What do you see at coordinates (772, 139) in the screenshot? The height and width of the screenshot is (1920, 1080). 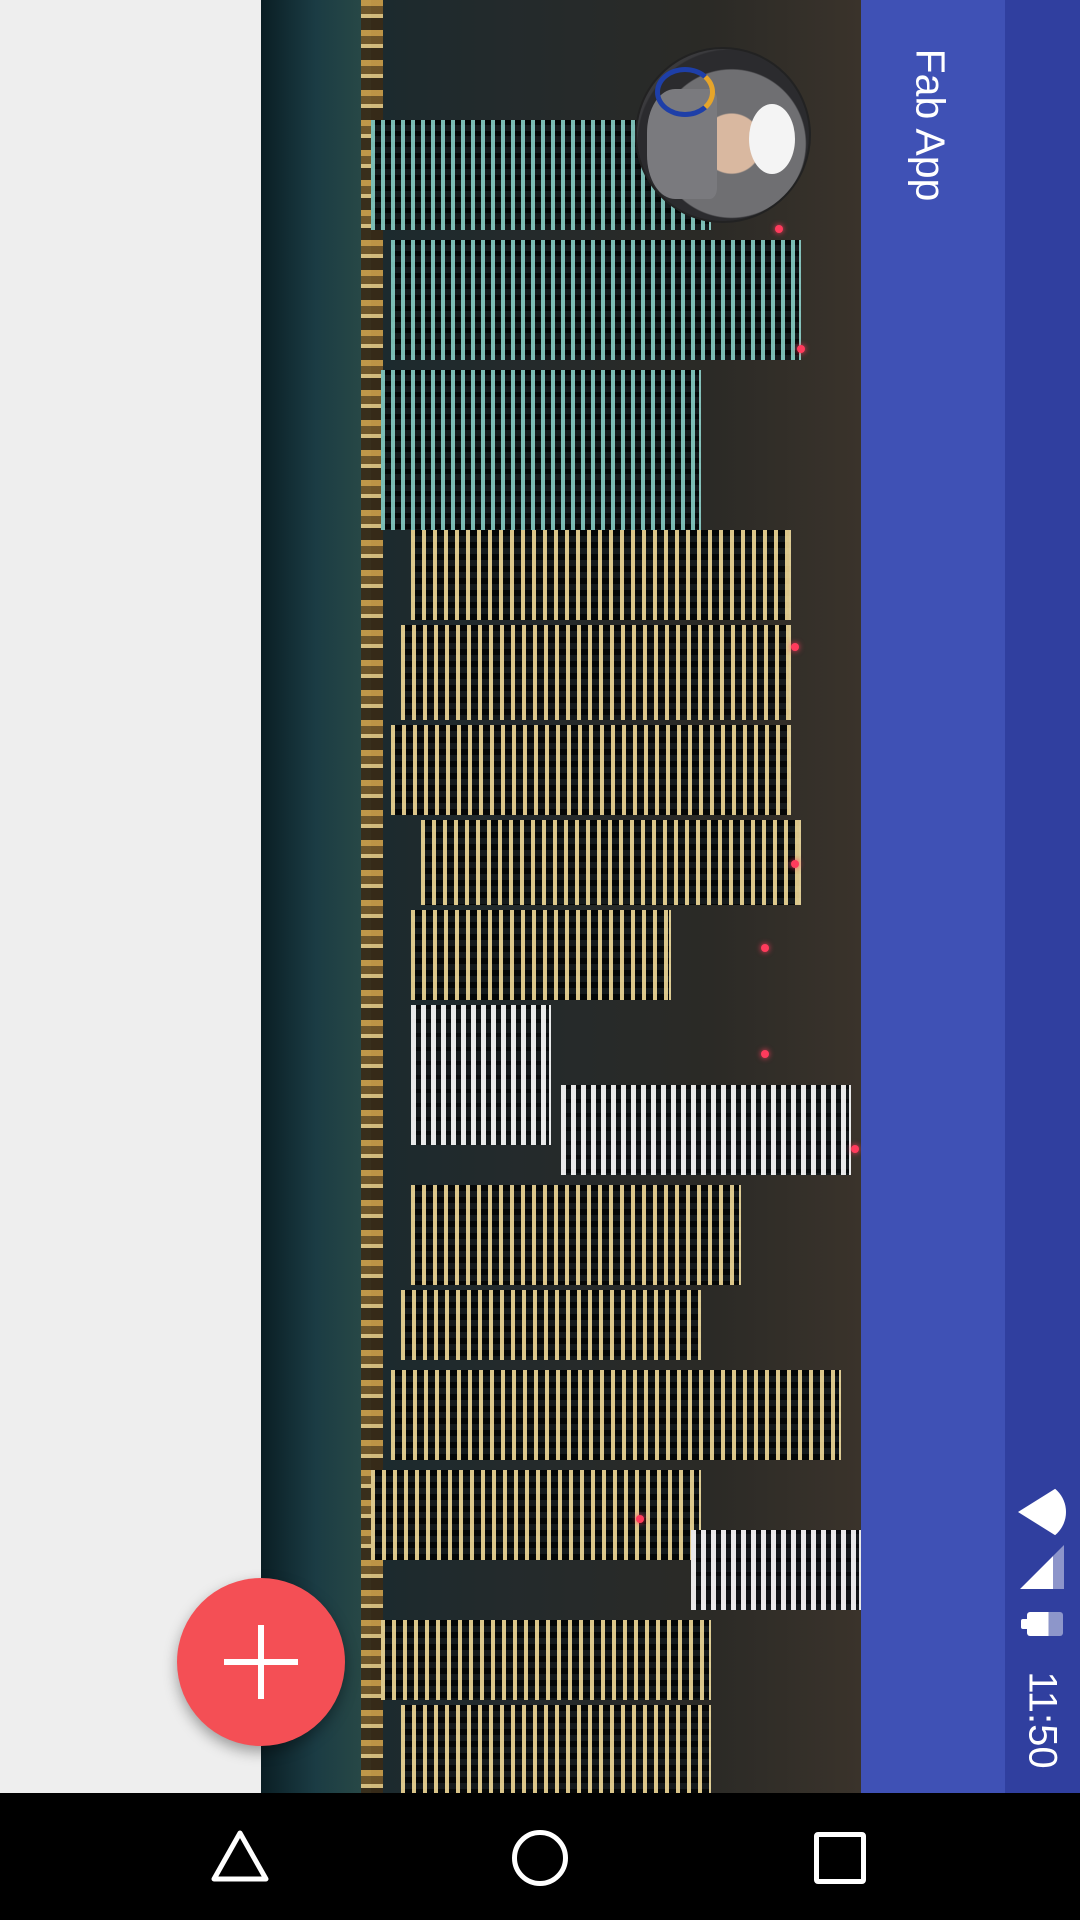 I see `avatar-cap` at bounding box center [772, 139].